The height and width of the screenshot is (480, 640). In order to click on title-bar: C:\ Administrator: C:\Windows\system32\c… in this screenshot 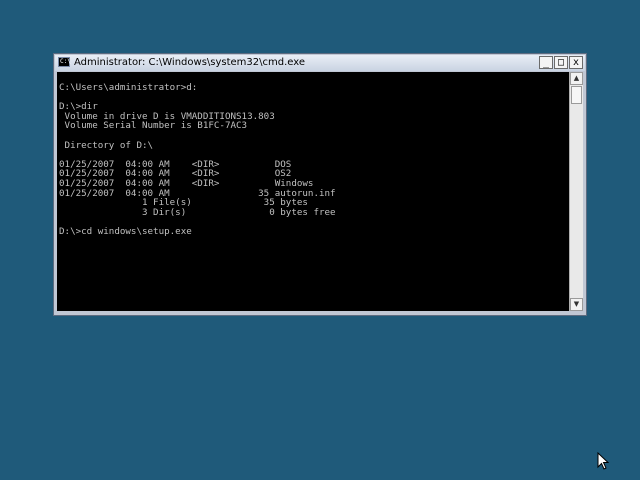, I will do `click(320, 63)`.